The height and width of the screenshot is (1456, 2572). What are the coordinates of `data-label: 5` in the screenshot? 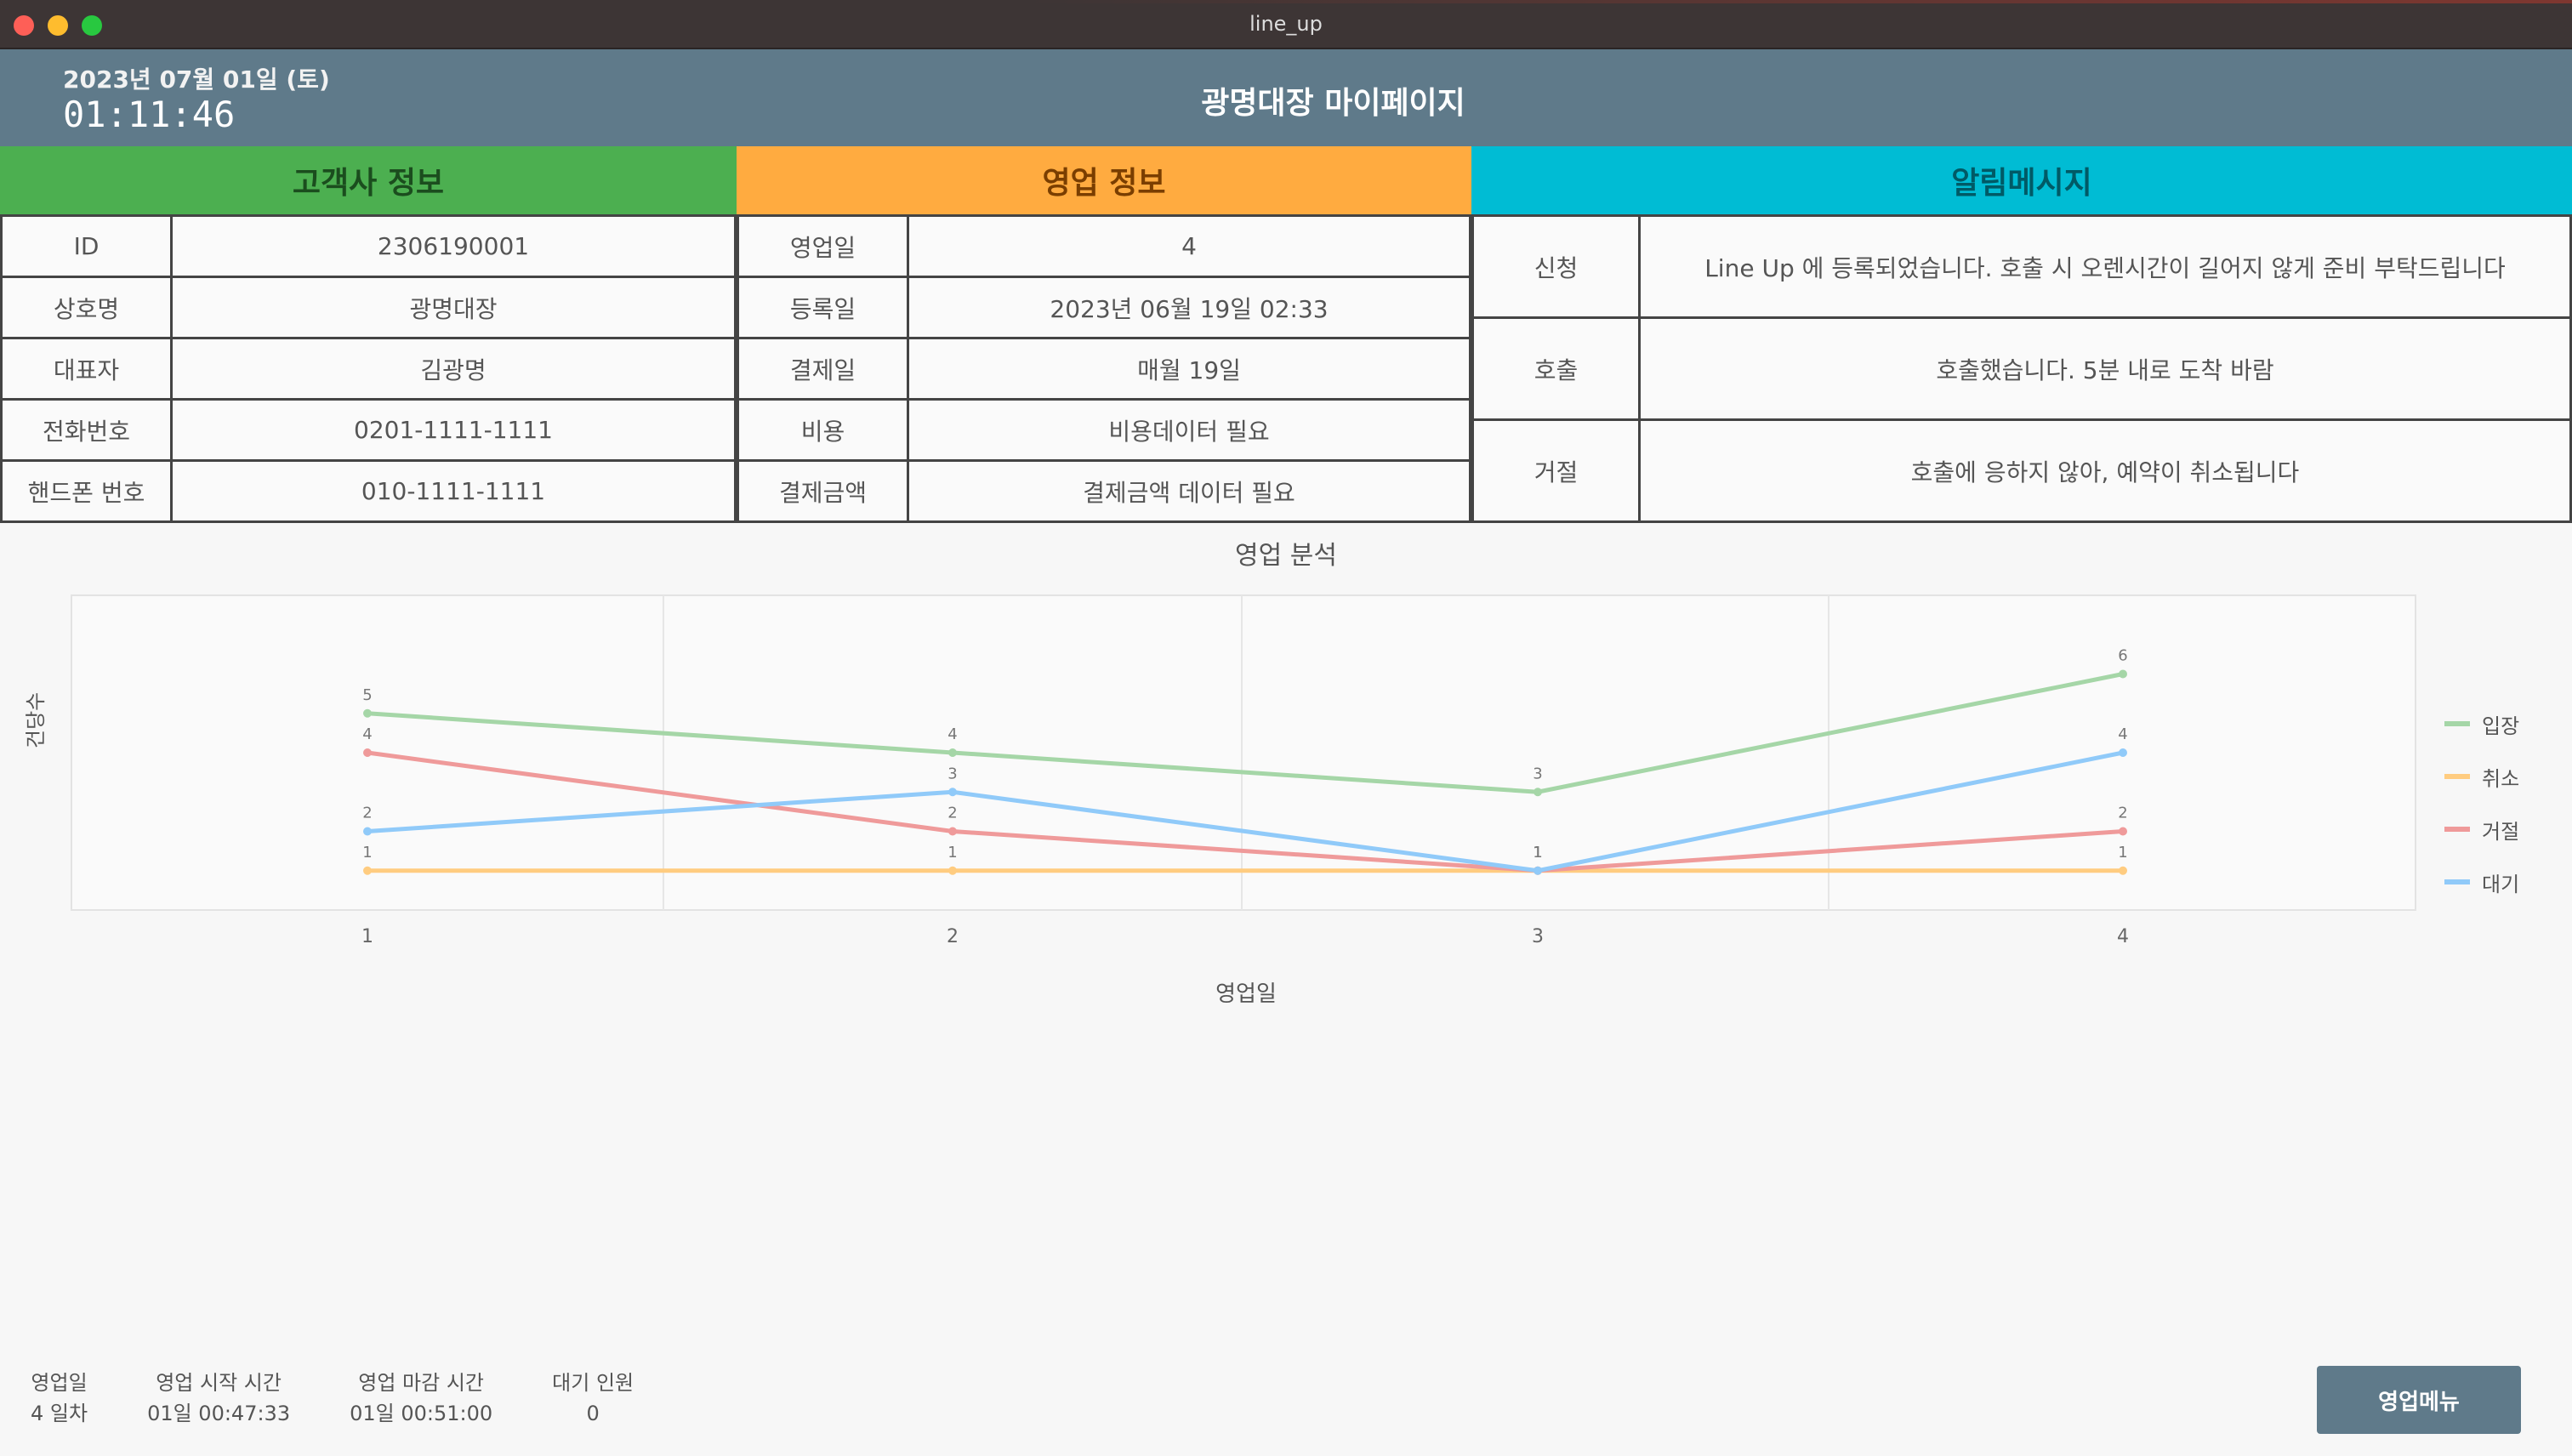 It's located at (367, 695).